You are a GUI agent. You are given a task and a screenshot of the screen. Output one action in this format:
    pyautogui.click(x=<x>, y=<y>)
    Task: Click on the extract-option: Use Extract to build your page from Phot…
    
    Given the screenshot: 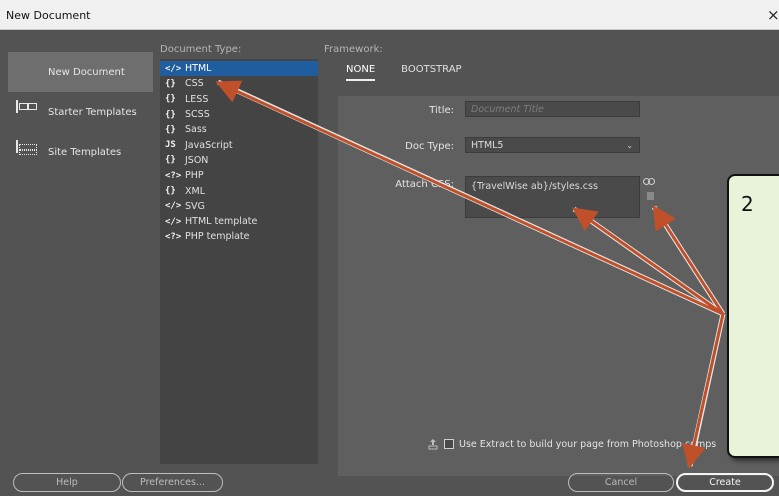 What is the action you would take?
    pyautogui.click(x=572, y=444)
    